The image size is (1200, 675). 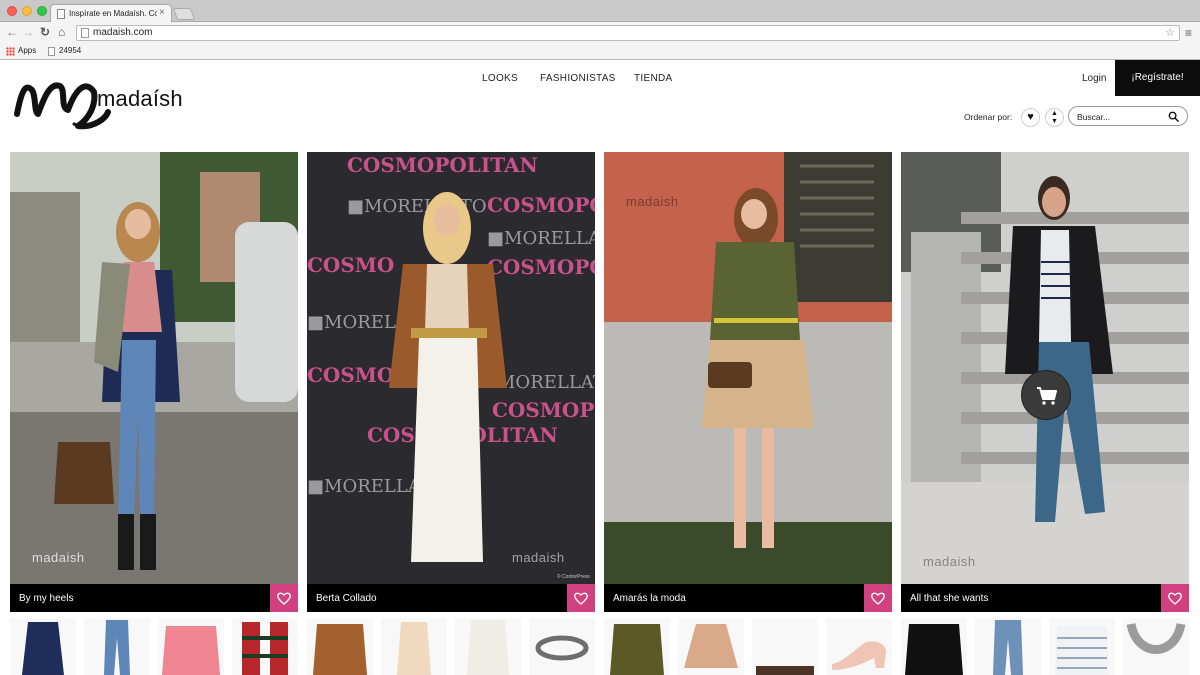 What do you see at coordinates (154, 598) in the screenshot?
I see `look-title-bar: By my heels` at bounding box center [154, 598].